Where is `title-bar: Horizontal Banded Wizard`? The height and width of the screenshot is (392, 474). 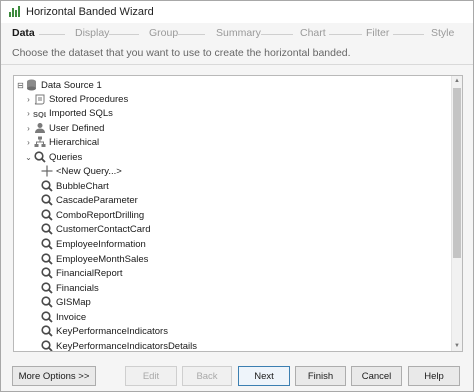
title-bar: Horizontal Banded Wizard is located at coordinates (237, 12).